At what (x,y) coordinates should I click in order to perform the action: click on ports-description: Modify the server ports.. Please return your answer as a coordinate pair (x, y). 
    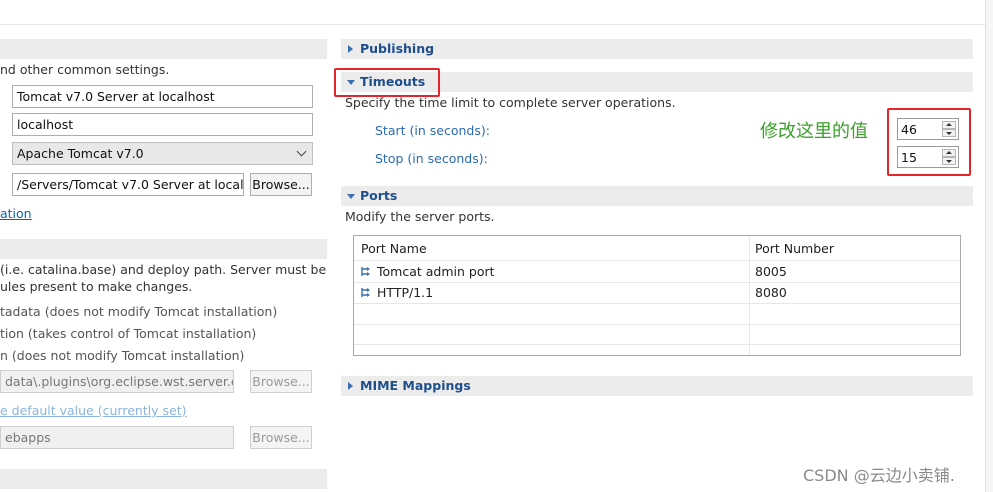
    Looking at the image, I should click on (420, 216).